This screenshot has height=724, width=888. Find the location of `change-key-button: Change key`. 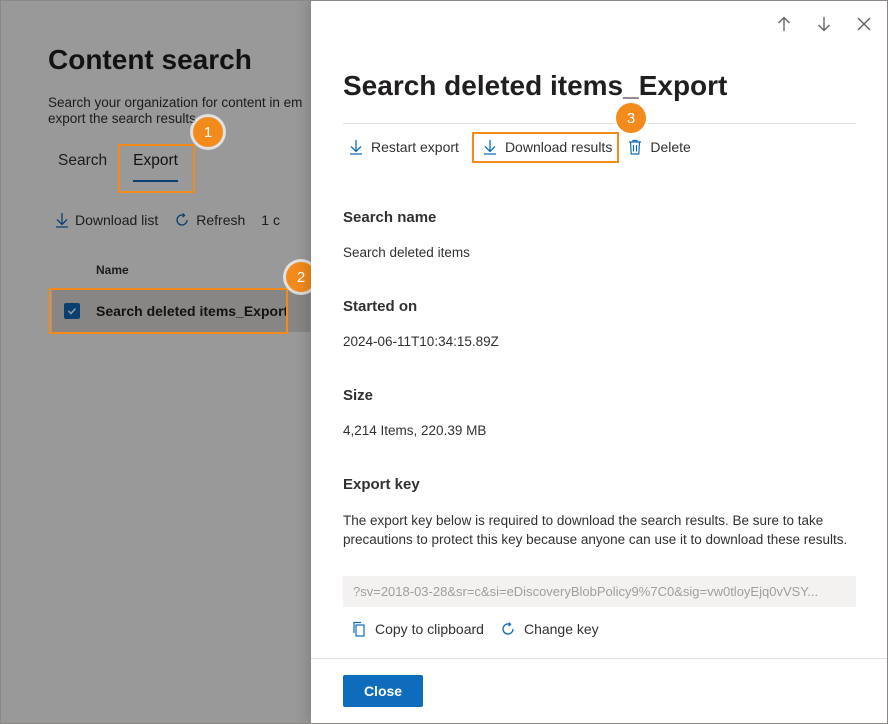

change-key-button: Change key is located at coordinates (549, 629).